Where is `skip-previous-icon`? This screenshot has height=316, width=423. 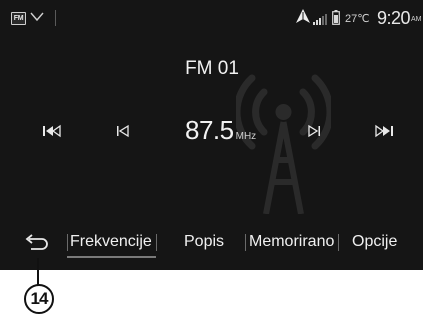
skip-previous-icon is located at coordinates (52, 131).